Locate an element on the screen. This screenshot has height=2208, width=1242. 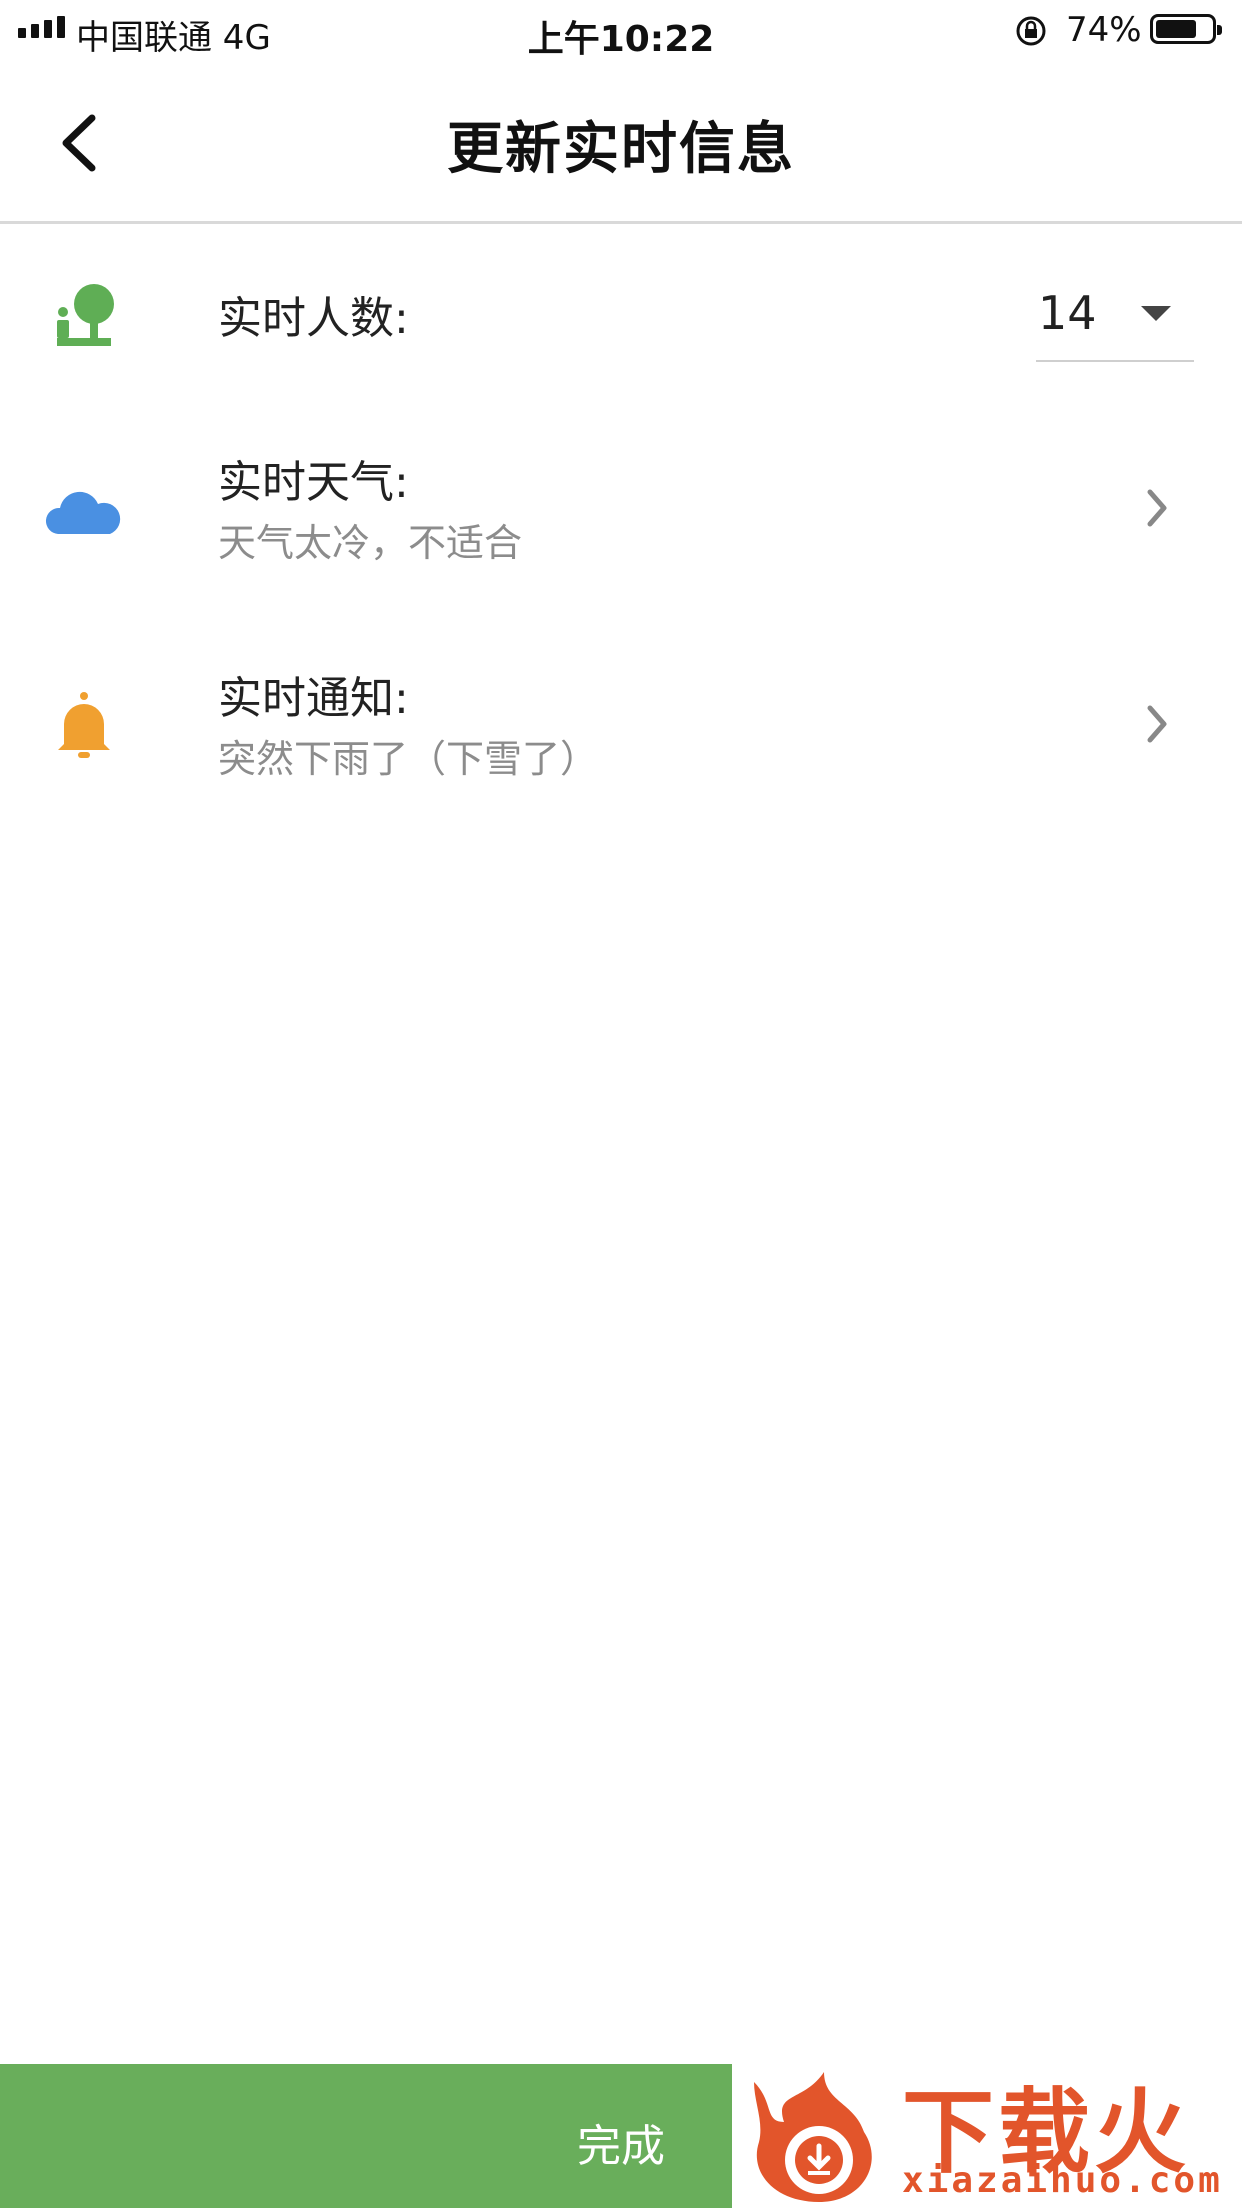
battery-percent: 74% is located at coordinates (1104, 30).